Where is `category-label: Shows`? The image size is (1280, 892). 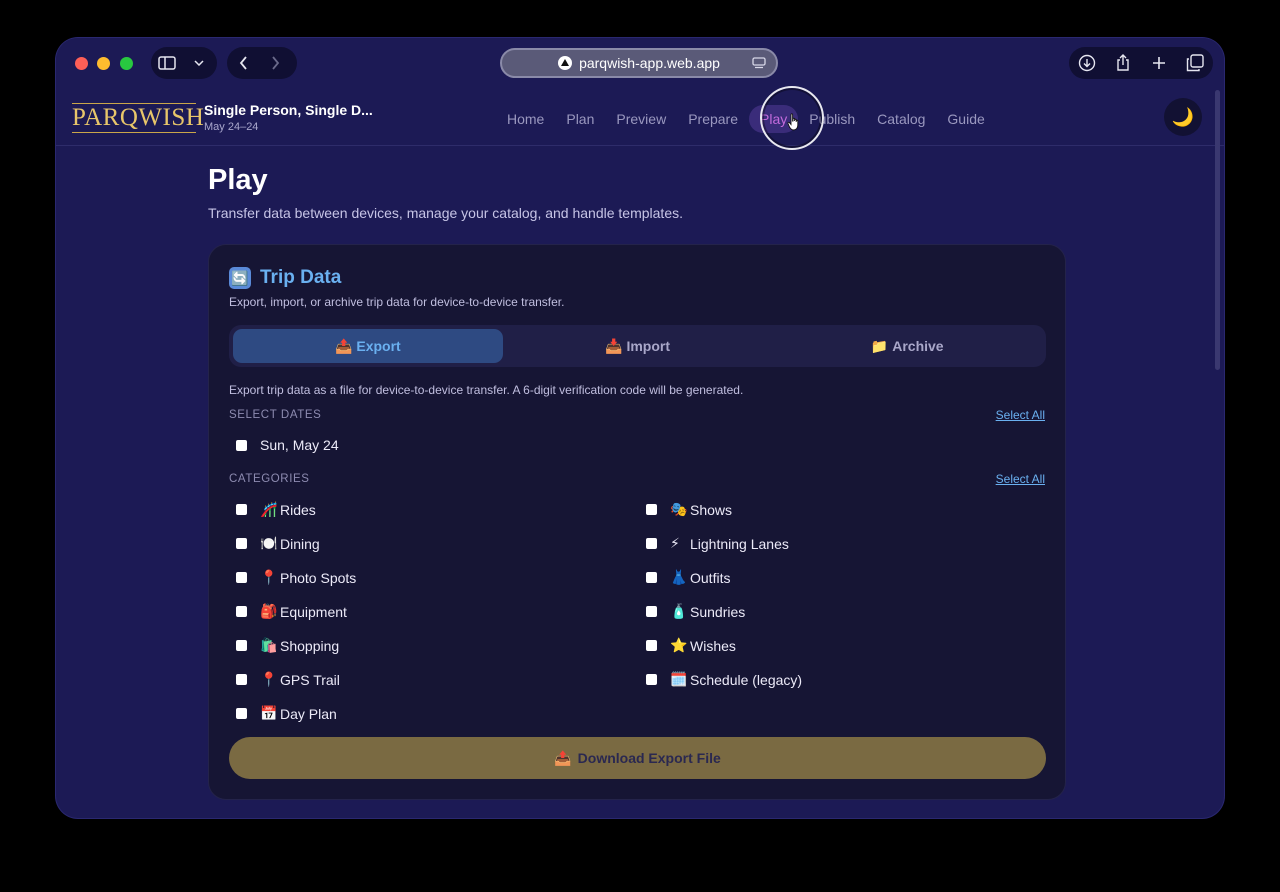 category-label: Shows is located at coordinates (711, 509).